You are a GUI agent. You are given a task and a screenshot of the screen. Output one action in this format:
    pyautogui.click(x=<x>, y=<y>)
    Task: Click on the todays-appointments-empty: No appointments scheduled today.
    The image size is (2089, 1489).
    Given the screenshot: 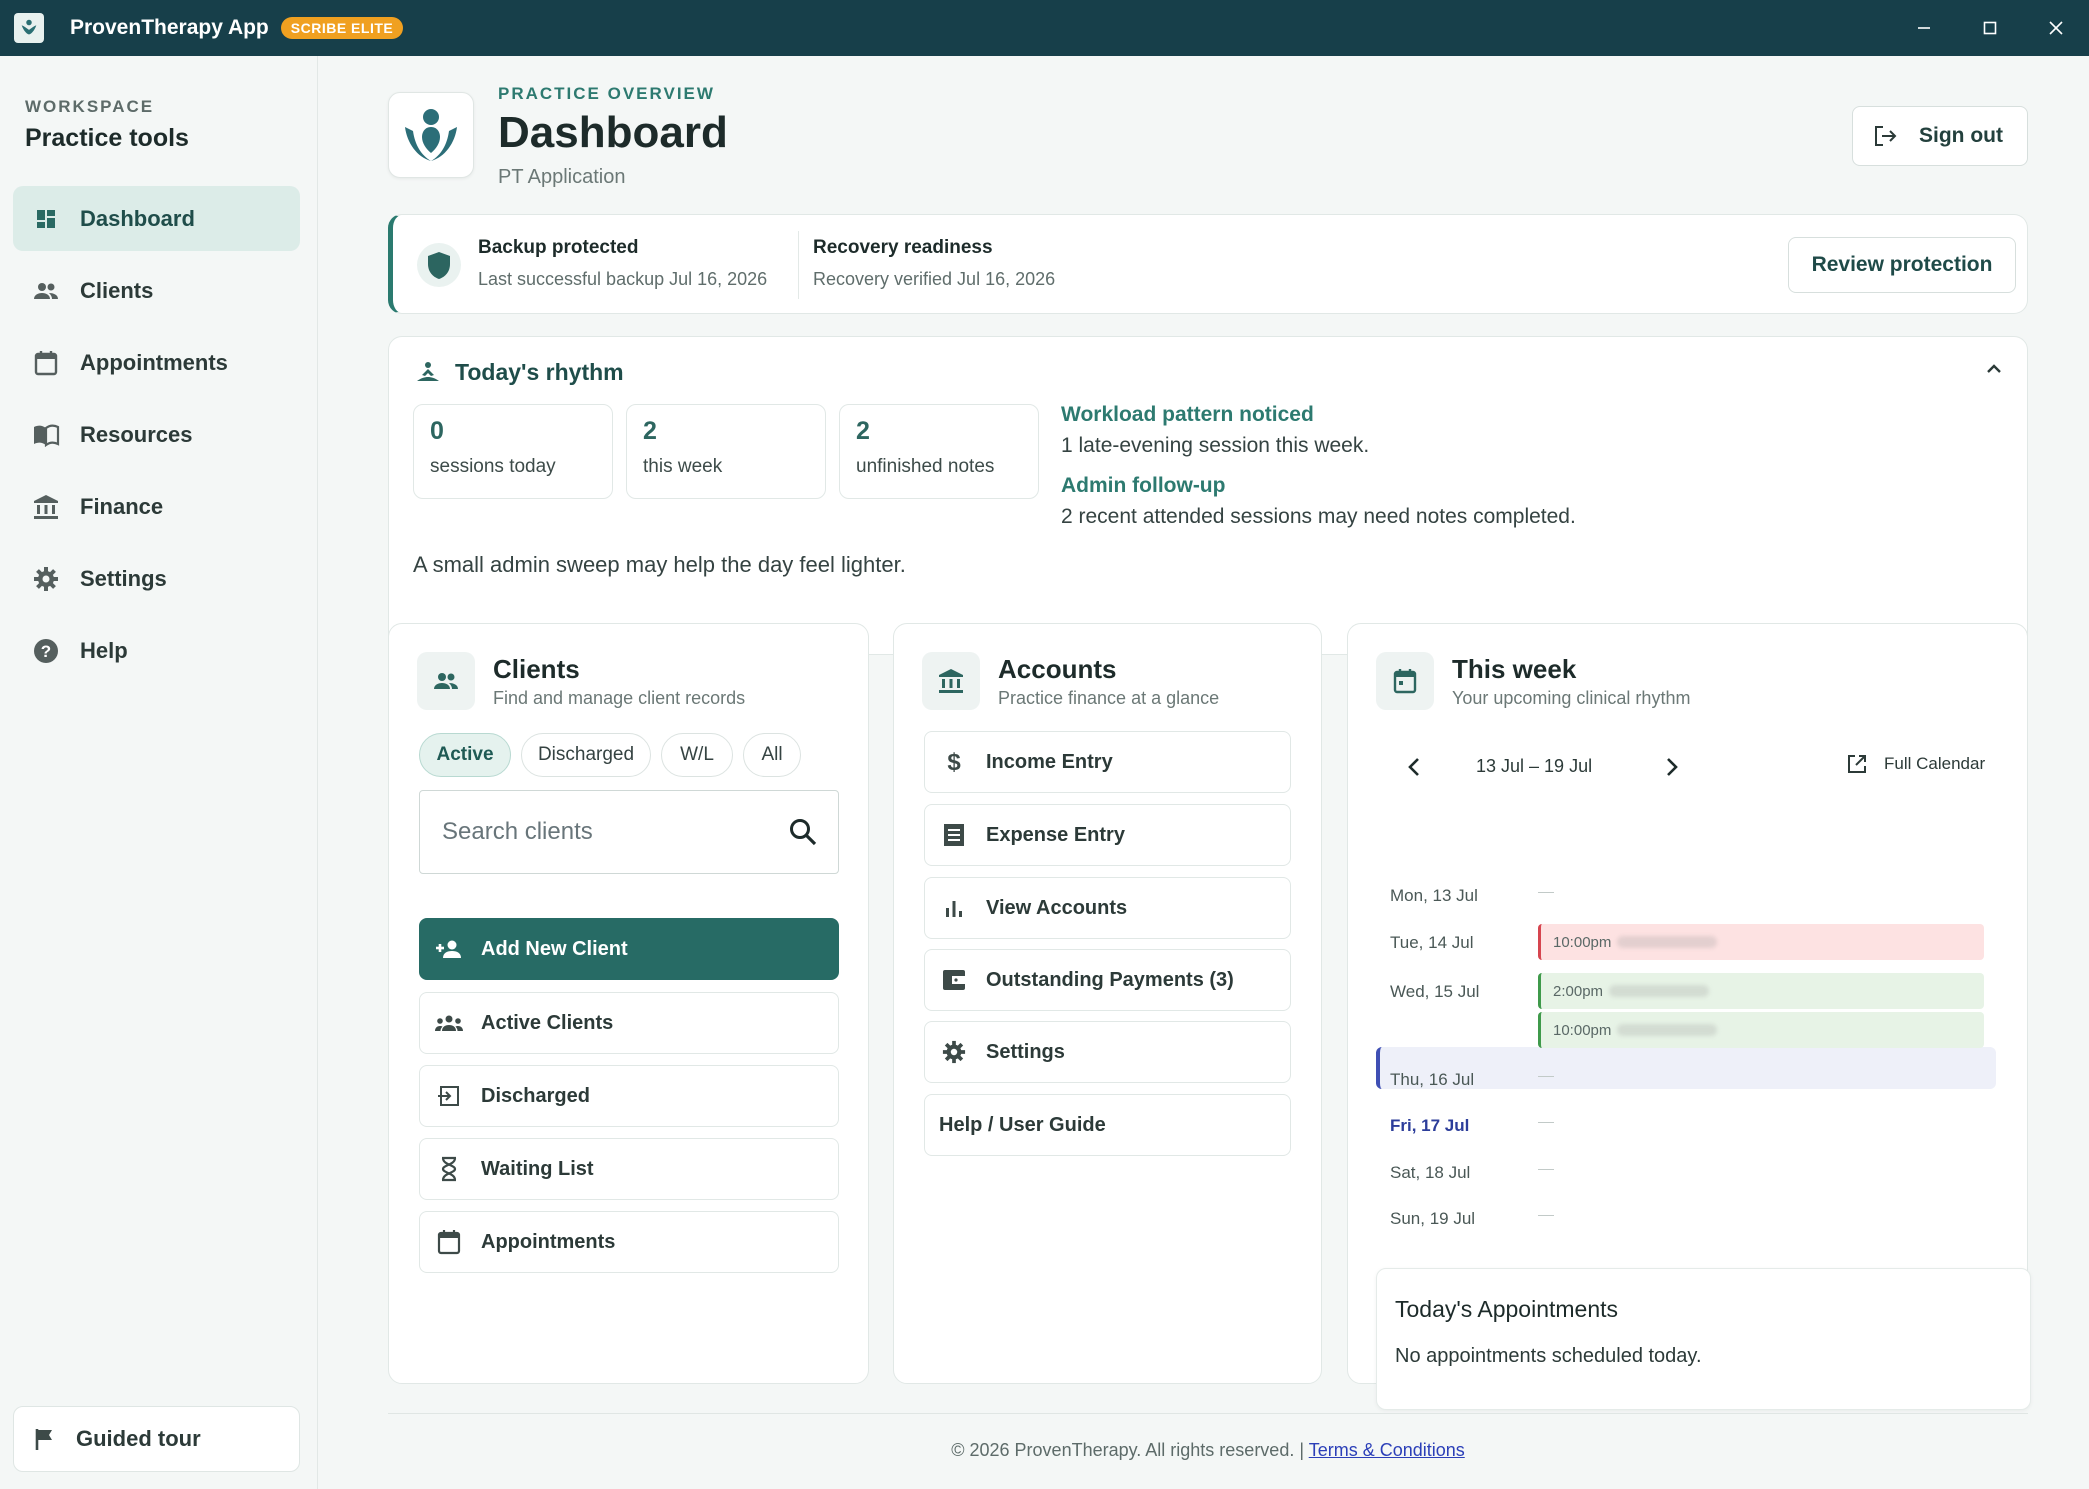 What is the action you would take?
    pyautogui.click(x=1548, y=1356)
    